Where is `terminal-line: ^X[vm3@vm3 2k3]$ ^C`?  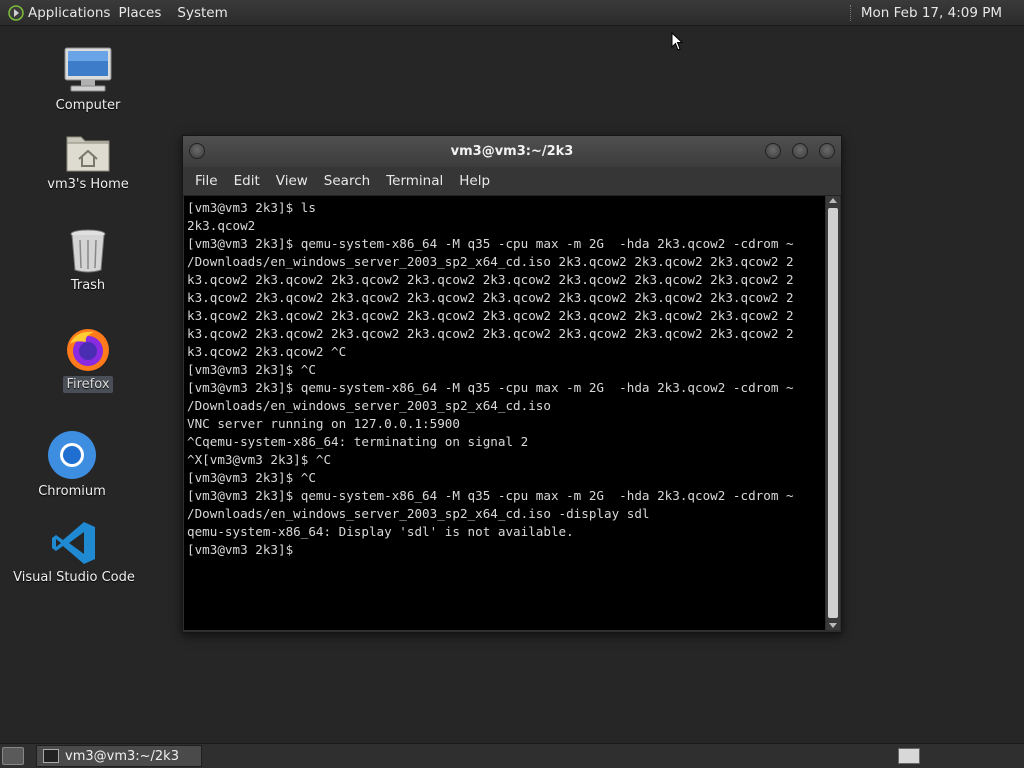 terminal-line: ^X[vm3@vm3 2k3]$ ^C is located at coordinates (259, 459).